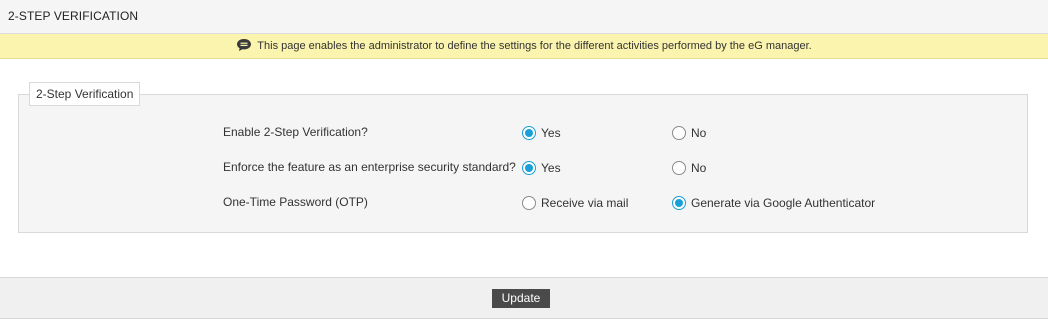  Describe the element at coordinates (524, 17) in the screenshot. I see `page-header: 2-STEP VERIFICATION` at that location.